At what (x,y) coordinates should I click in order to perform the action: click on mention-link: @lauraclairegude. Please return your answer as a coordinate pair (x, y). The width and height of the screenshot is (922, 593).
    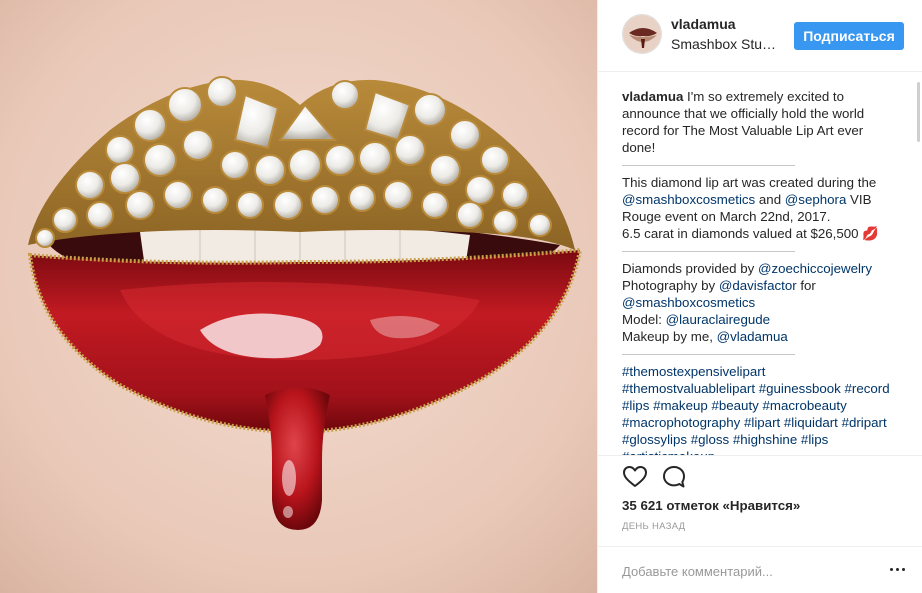
    Looking at the image, I should click on (718, 319).